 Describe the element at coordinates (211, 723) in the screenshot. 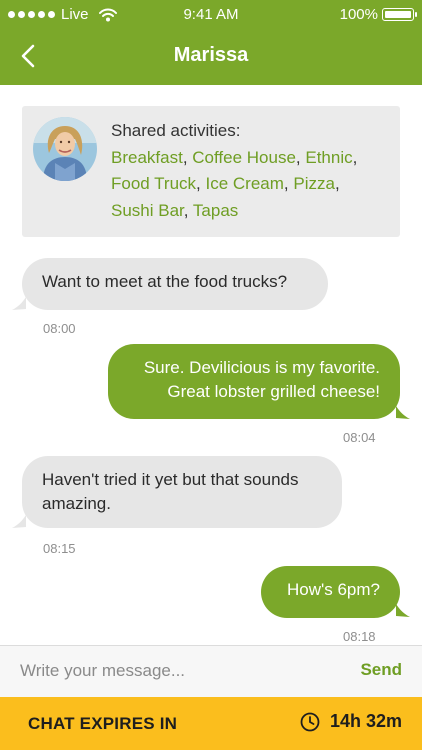

I see `expiry-bar: CHAT EXPIRES IN 14h 32m` at that location.